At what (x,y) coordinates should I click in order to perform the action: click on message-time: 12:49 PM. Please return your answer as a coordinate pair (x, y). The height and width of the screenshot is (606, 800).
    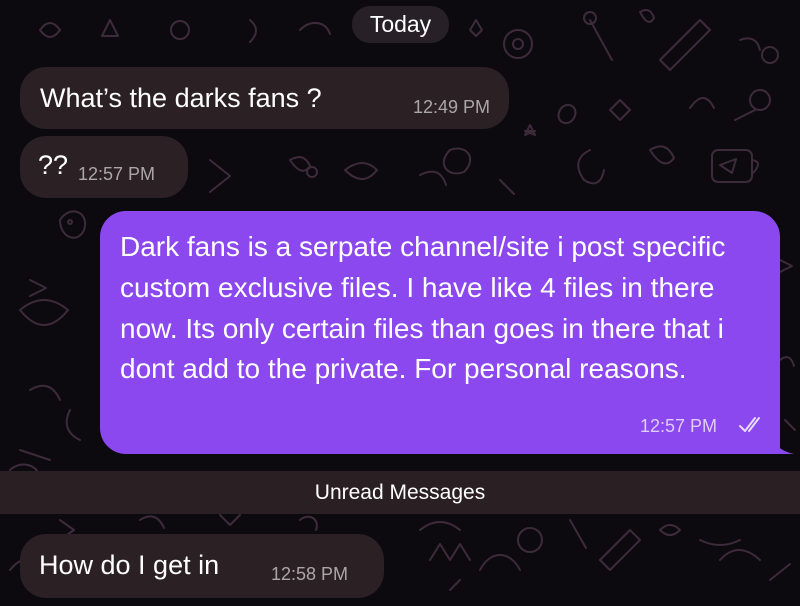
    Looking at the image, I should click on (452, 107).